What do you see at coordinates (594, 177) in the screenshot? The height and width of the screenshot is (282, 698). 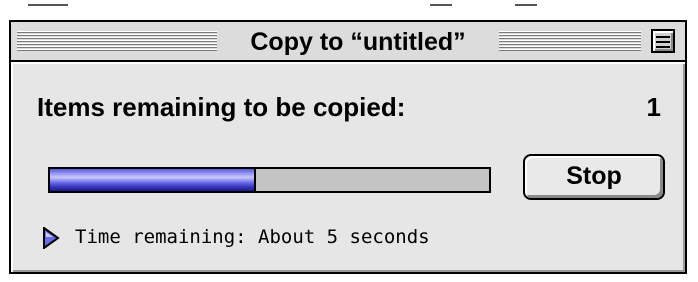 I see `stop-button: Stop` at bounding box center [594, 177].